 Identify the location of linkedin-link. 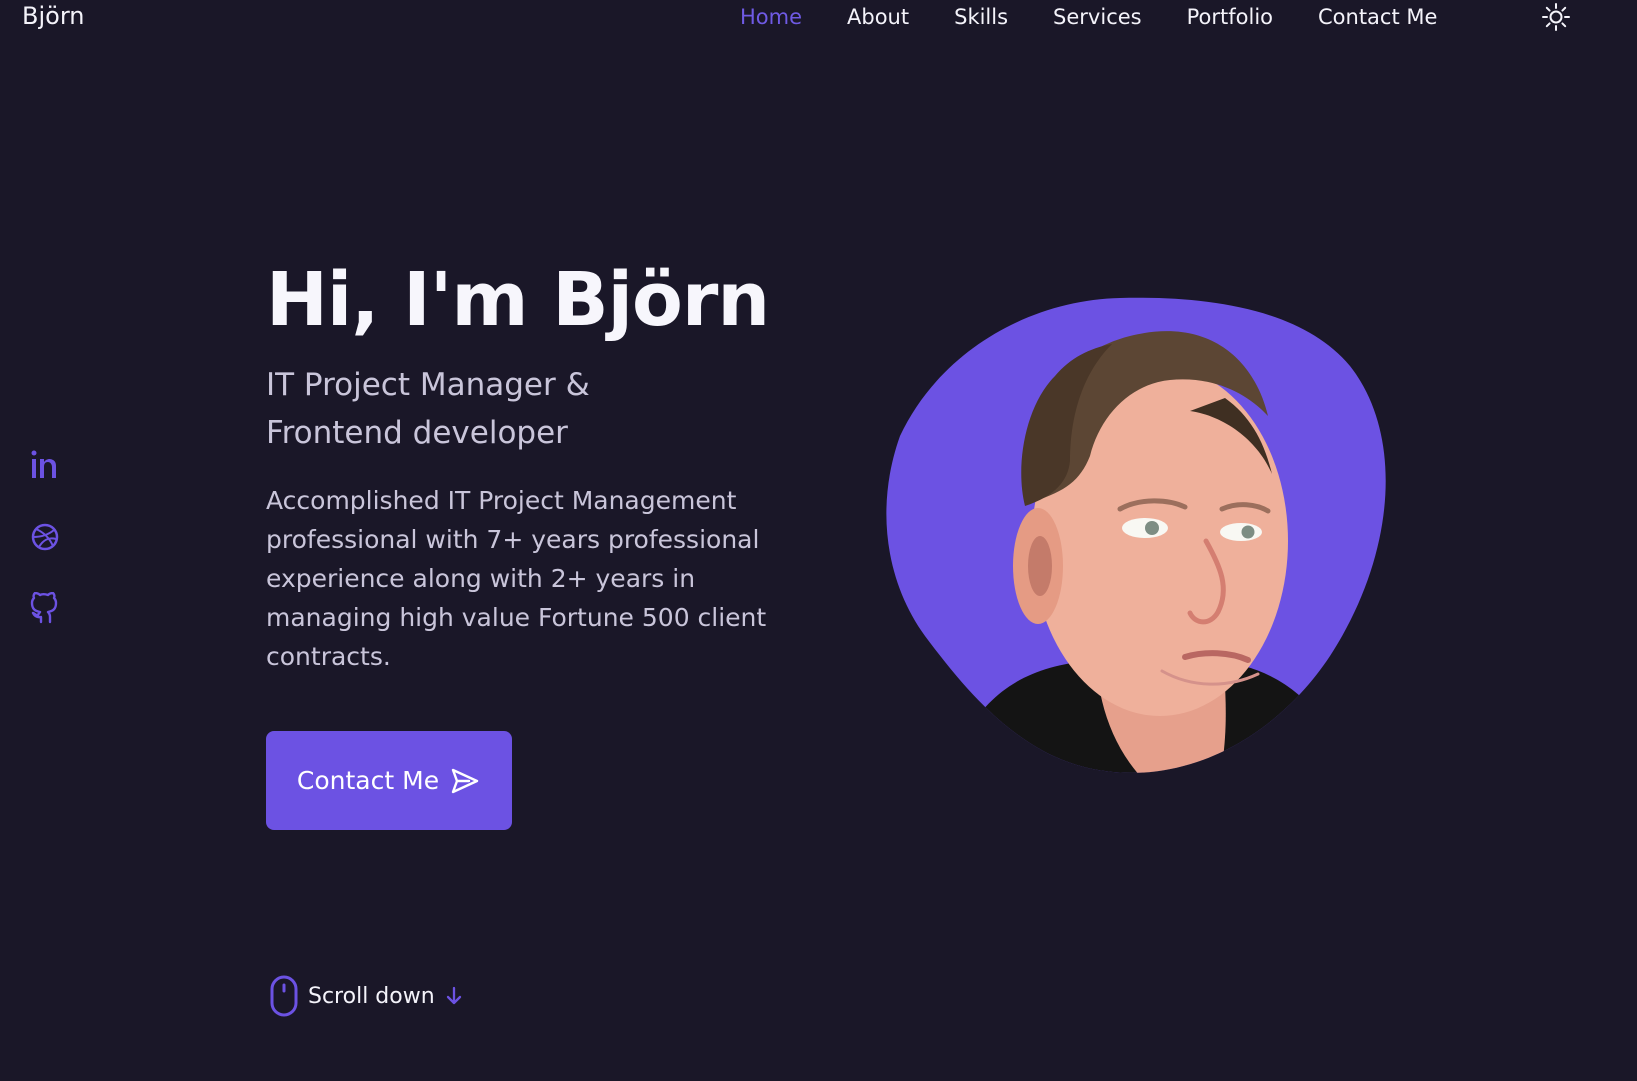
(45, 465).